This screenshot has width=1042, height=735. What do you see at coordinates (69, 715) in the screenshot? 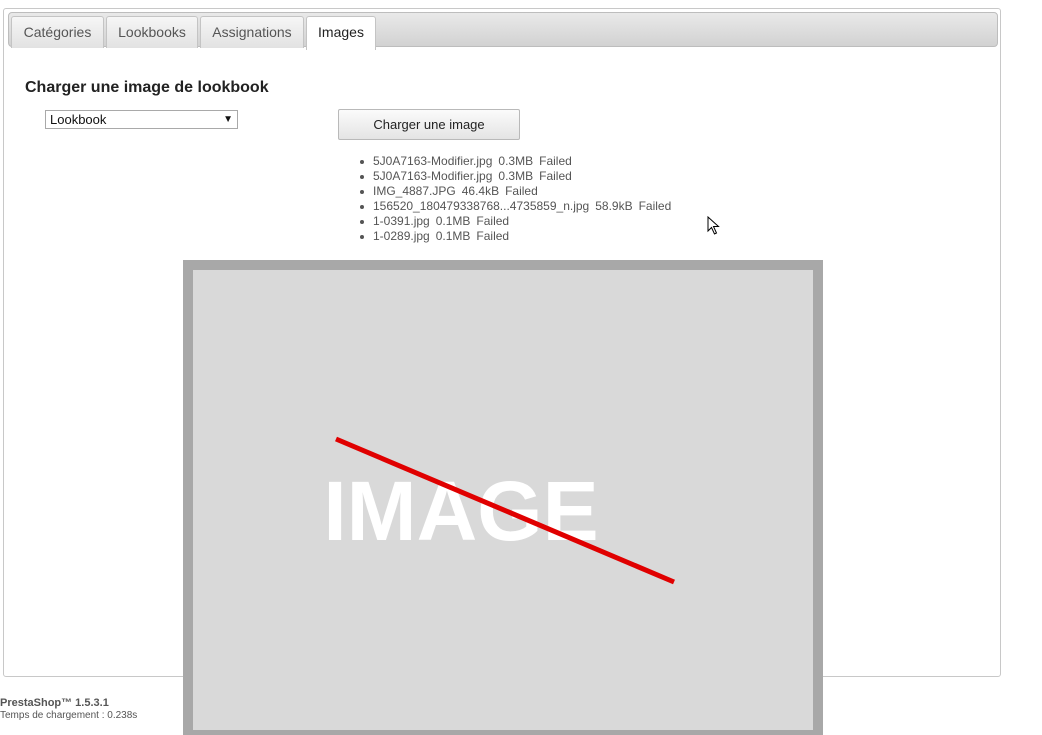
I see `footer-load-time: Temps de chargement : 0.238s` at bounding box center [69, 715].